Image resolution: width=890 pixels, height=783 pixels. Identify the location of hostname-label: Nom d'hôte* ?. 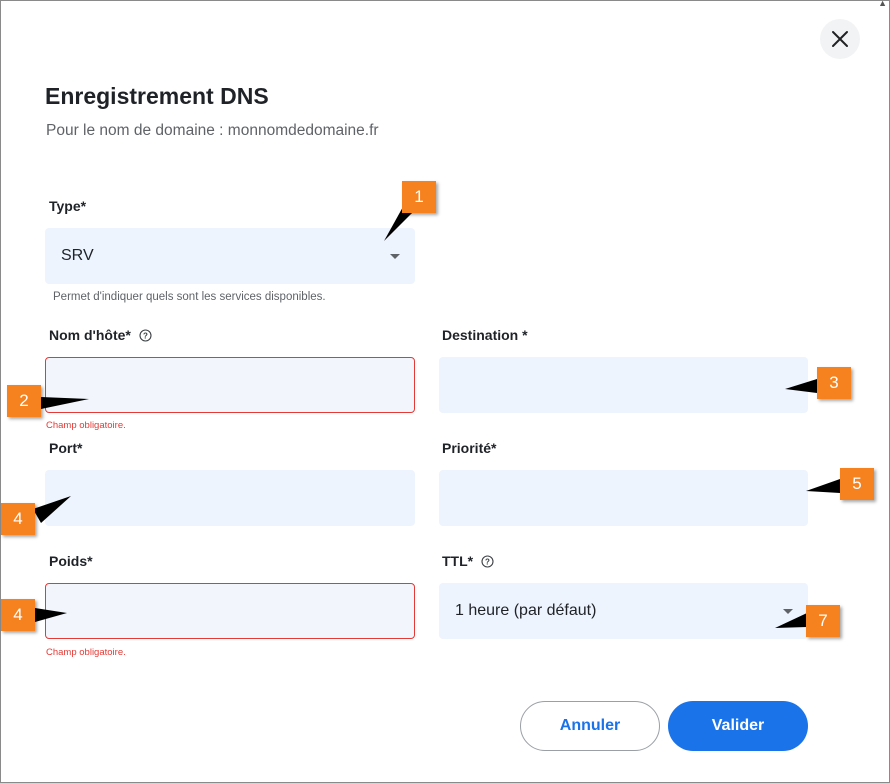
(100, 335).